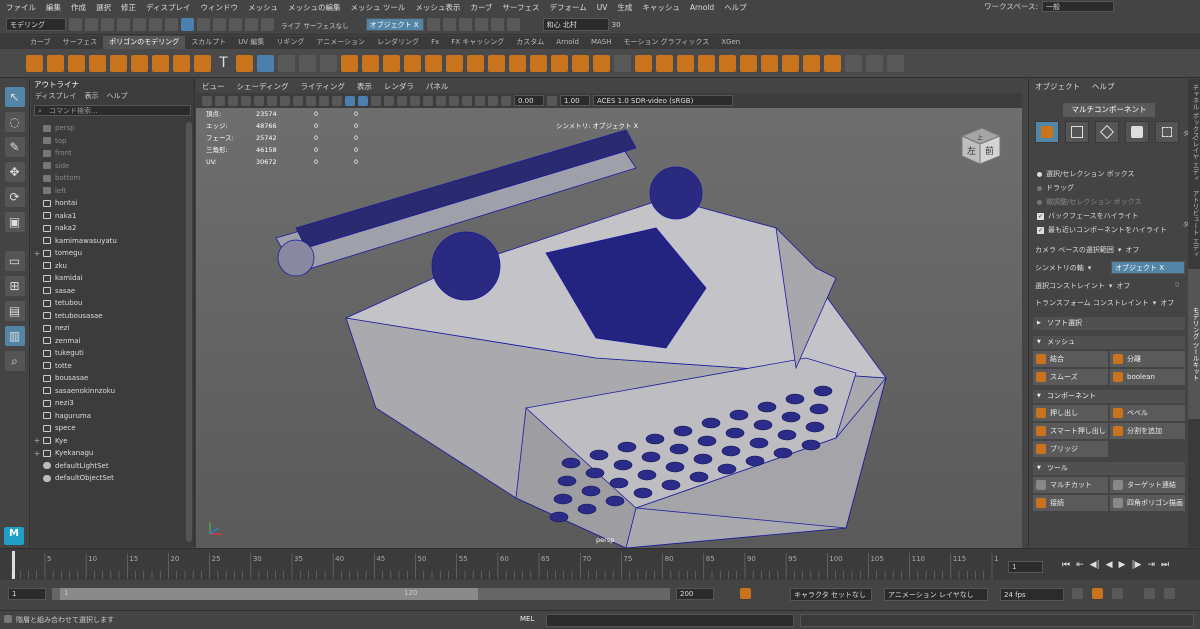 The width and height of the screenshot is (1200, 629). I want to click on audio-icon, so click(1149, 593).